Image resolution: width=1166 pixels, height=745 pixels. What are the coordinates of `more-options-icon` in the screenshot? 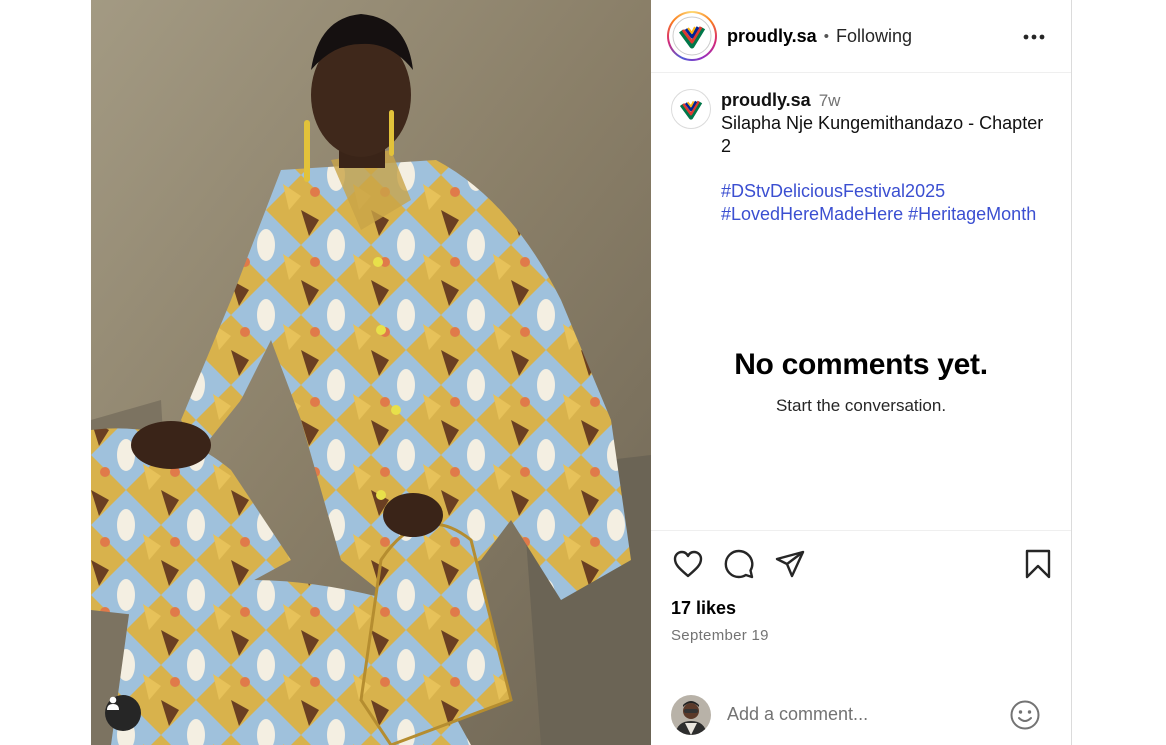 It's located at (1034, 37).